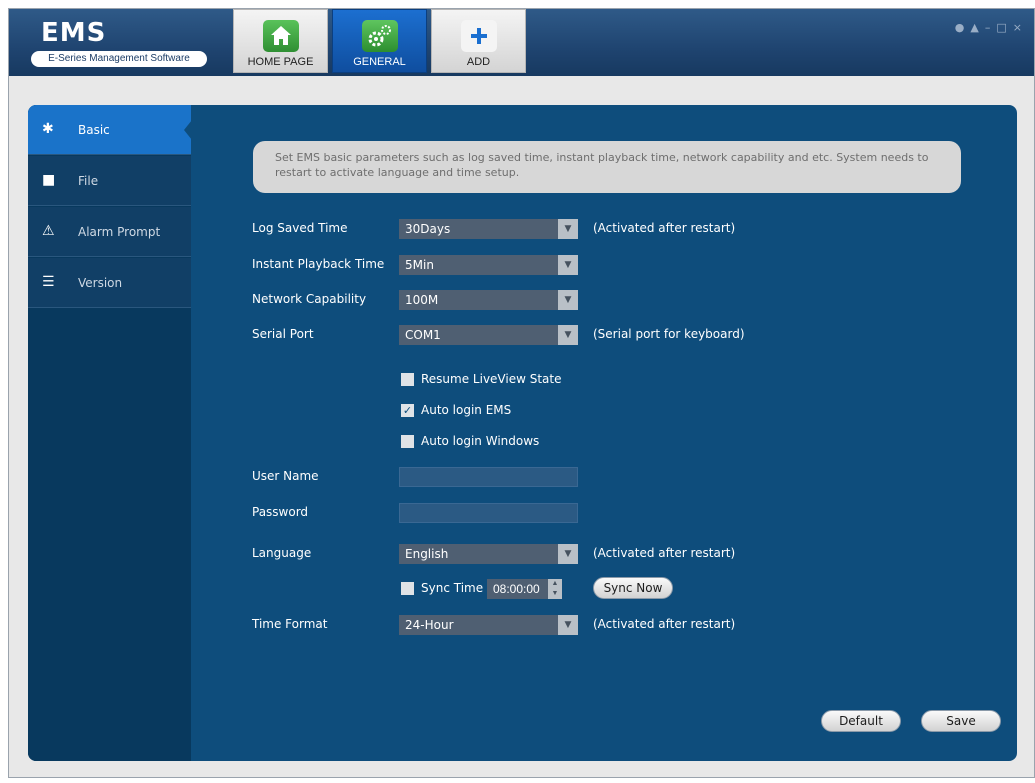  What do you see at coordinates (1004, 27) in the screenshot?
I see `maximize-icon: □` at bounding box center [1004, 27].